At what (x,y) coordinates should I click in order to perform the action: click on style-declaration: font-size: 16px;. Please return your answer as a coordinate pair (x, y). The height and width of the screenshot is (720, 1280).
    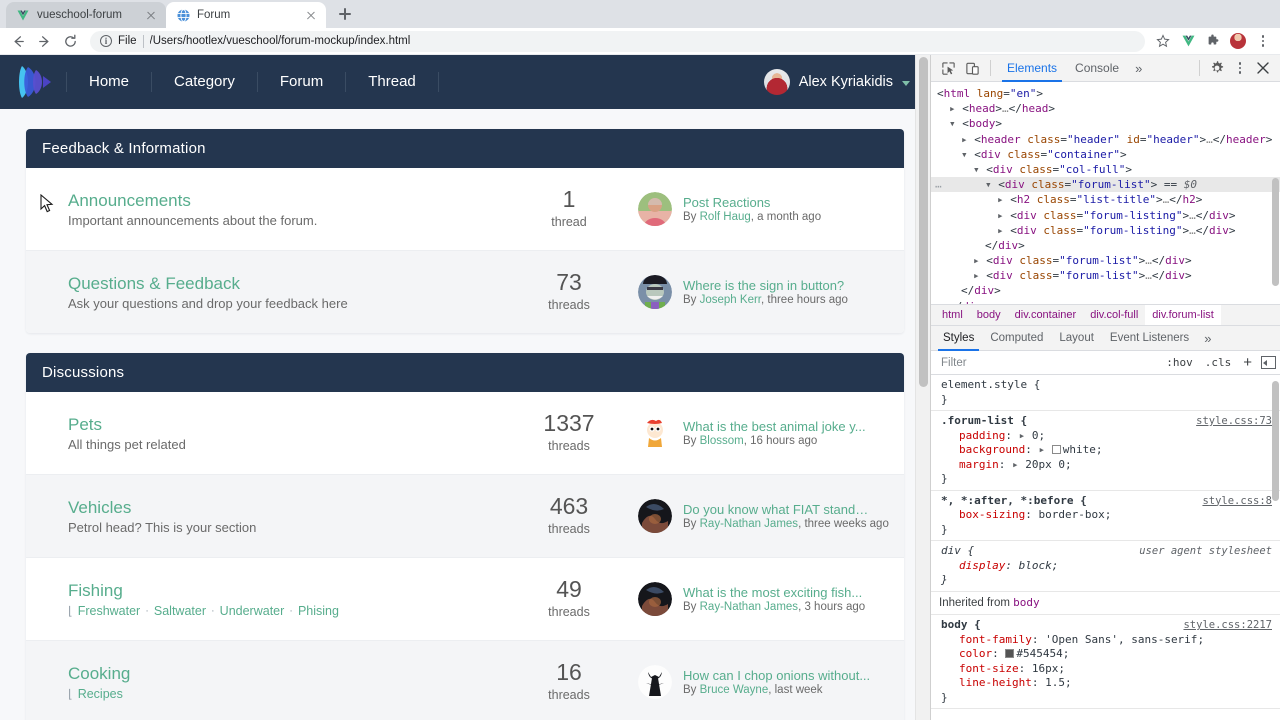
    Looking at the image, I should click on (1106, 669).